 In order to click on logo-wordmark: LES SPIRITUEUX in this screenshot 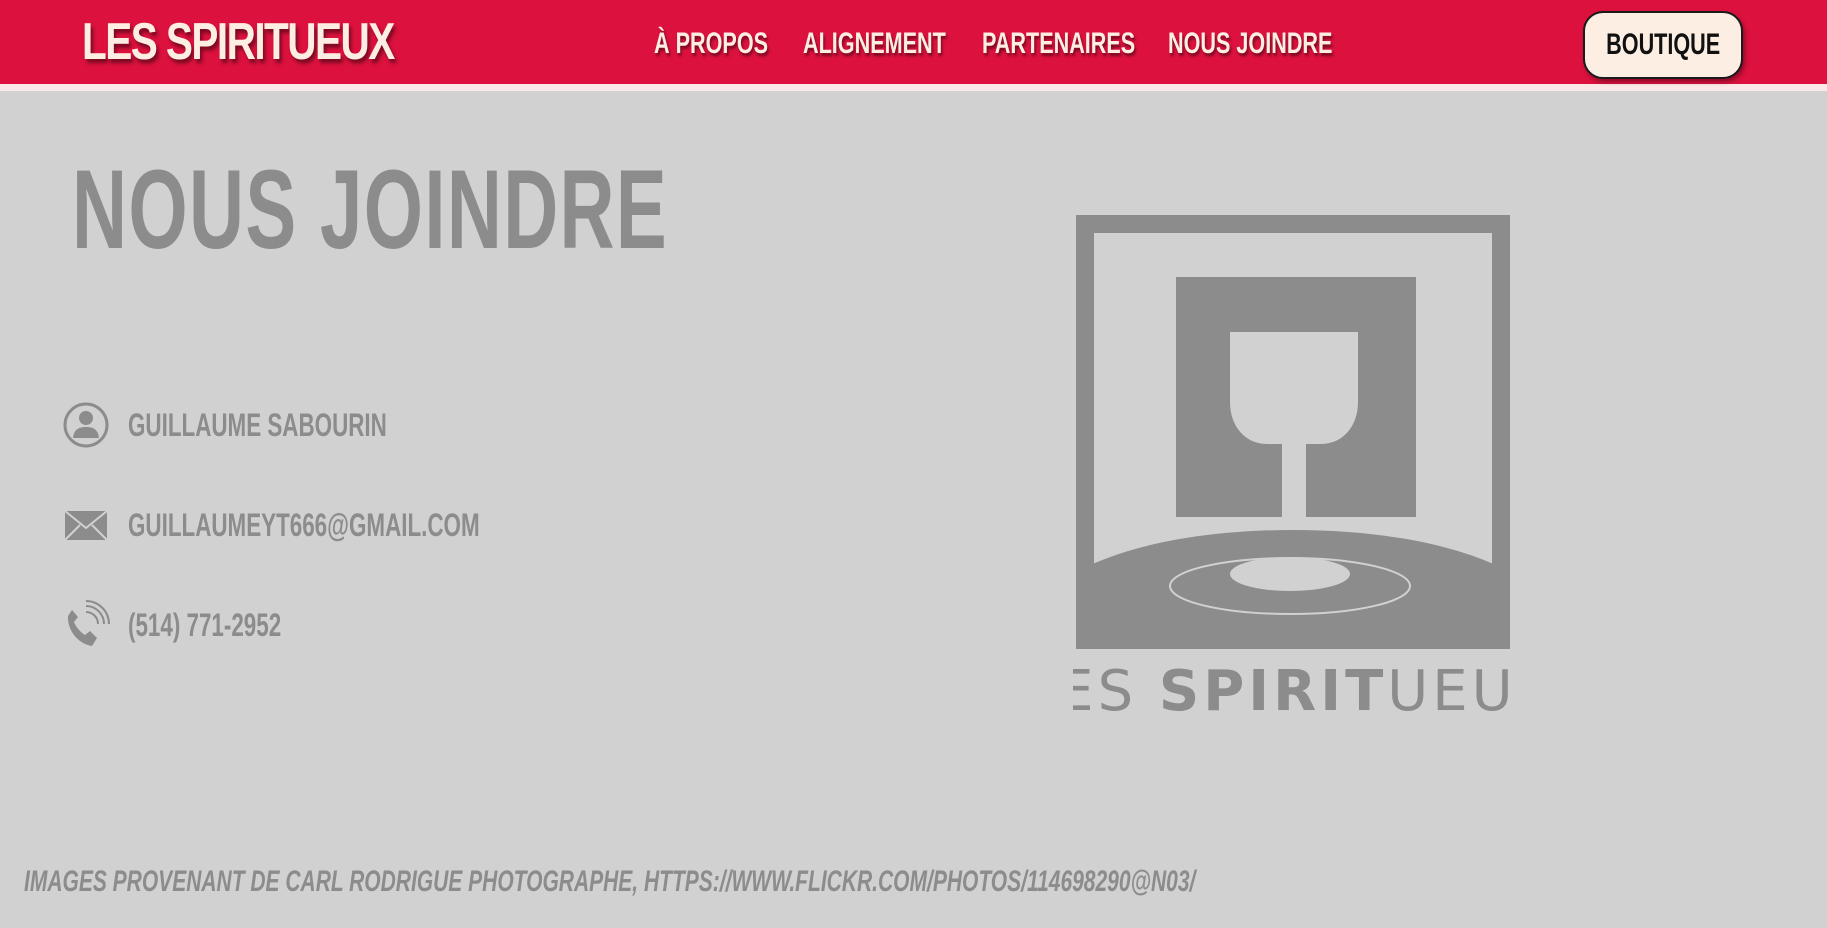, I will do `click(1293, 690)`.